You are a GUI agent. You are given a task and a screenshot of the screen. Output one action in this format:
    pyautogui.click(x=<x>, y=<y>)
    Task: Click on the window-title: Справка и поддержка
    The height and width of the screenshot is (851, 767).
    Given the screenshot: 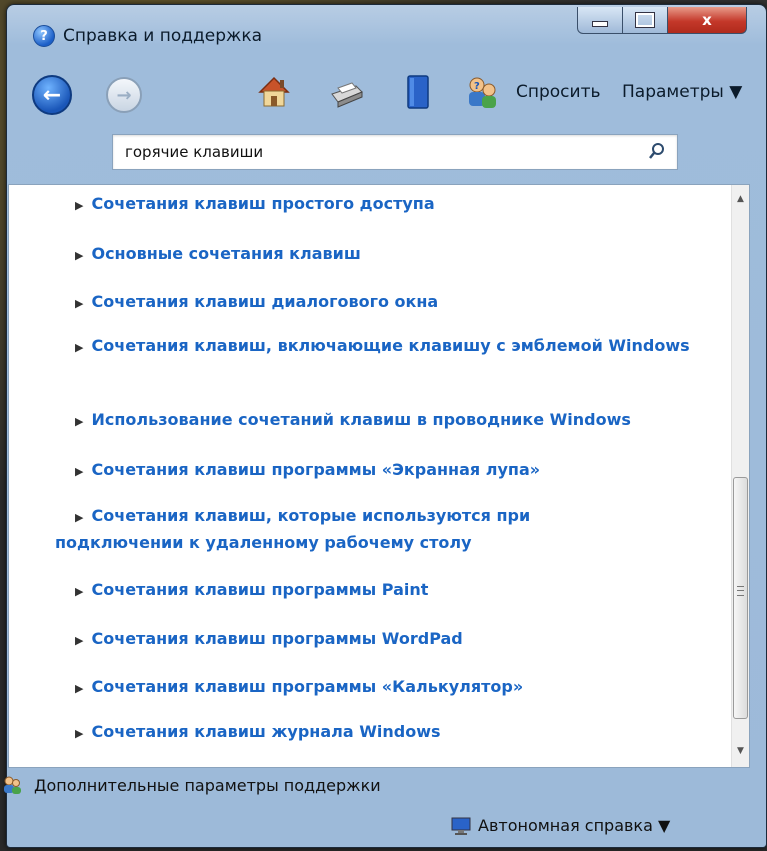 What is the action you would take?
    pyautogui.click(x=163, y=36)
    